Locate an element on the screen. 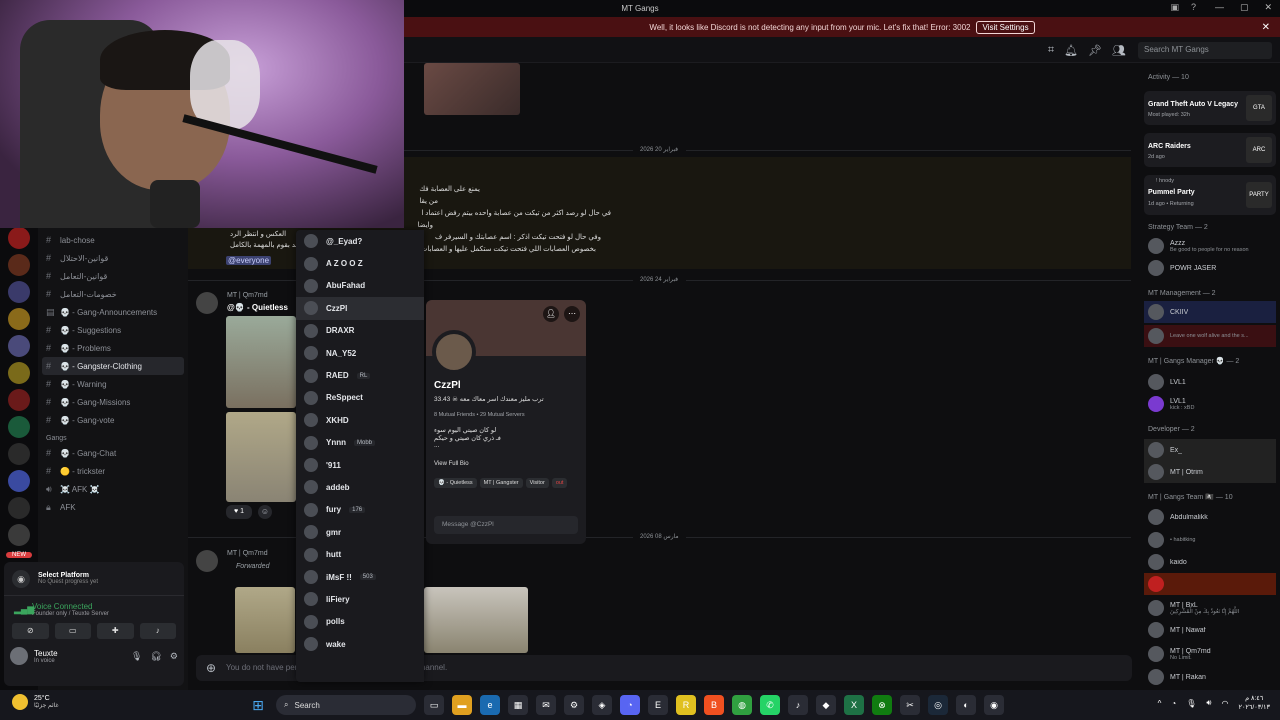 The image size is (1280, 720). wifi-icon: ◠ is located at coordinates (1224, 703).